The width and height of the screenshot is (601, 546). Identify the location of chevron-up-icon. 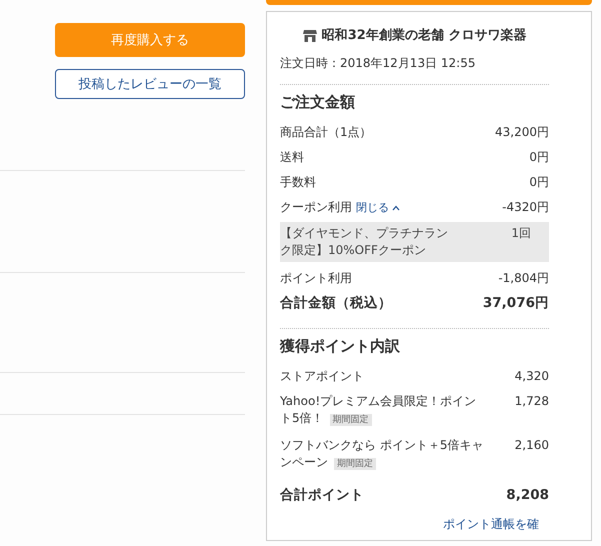
(396, 207).